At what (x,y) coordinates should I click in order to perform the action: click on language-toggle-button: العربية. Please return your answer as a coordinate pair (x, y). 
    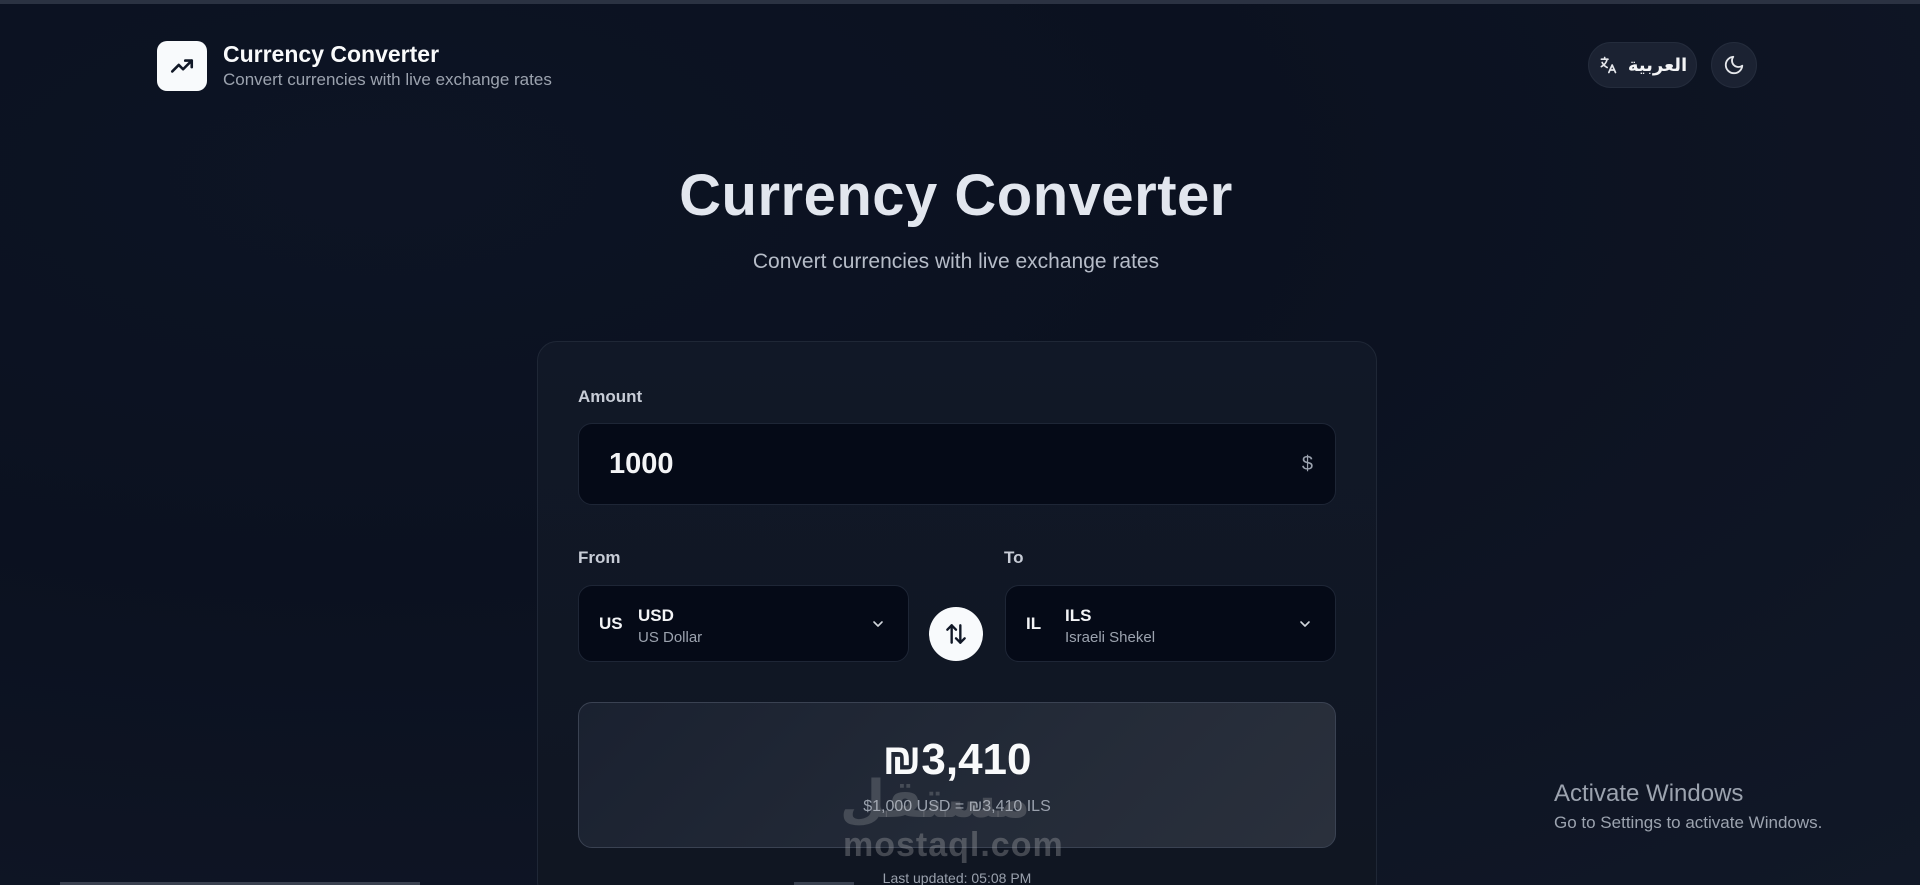
    Looking at the image, I should click on (1642, 65).